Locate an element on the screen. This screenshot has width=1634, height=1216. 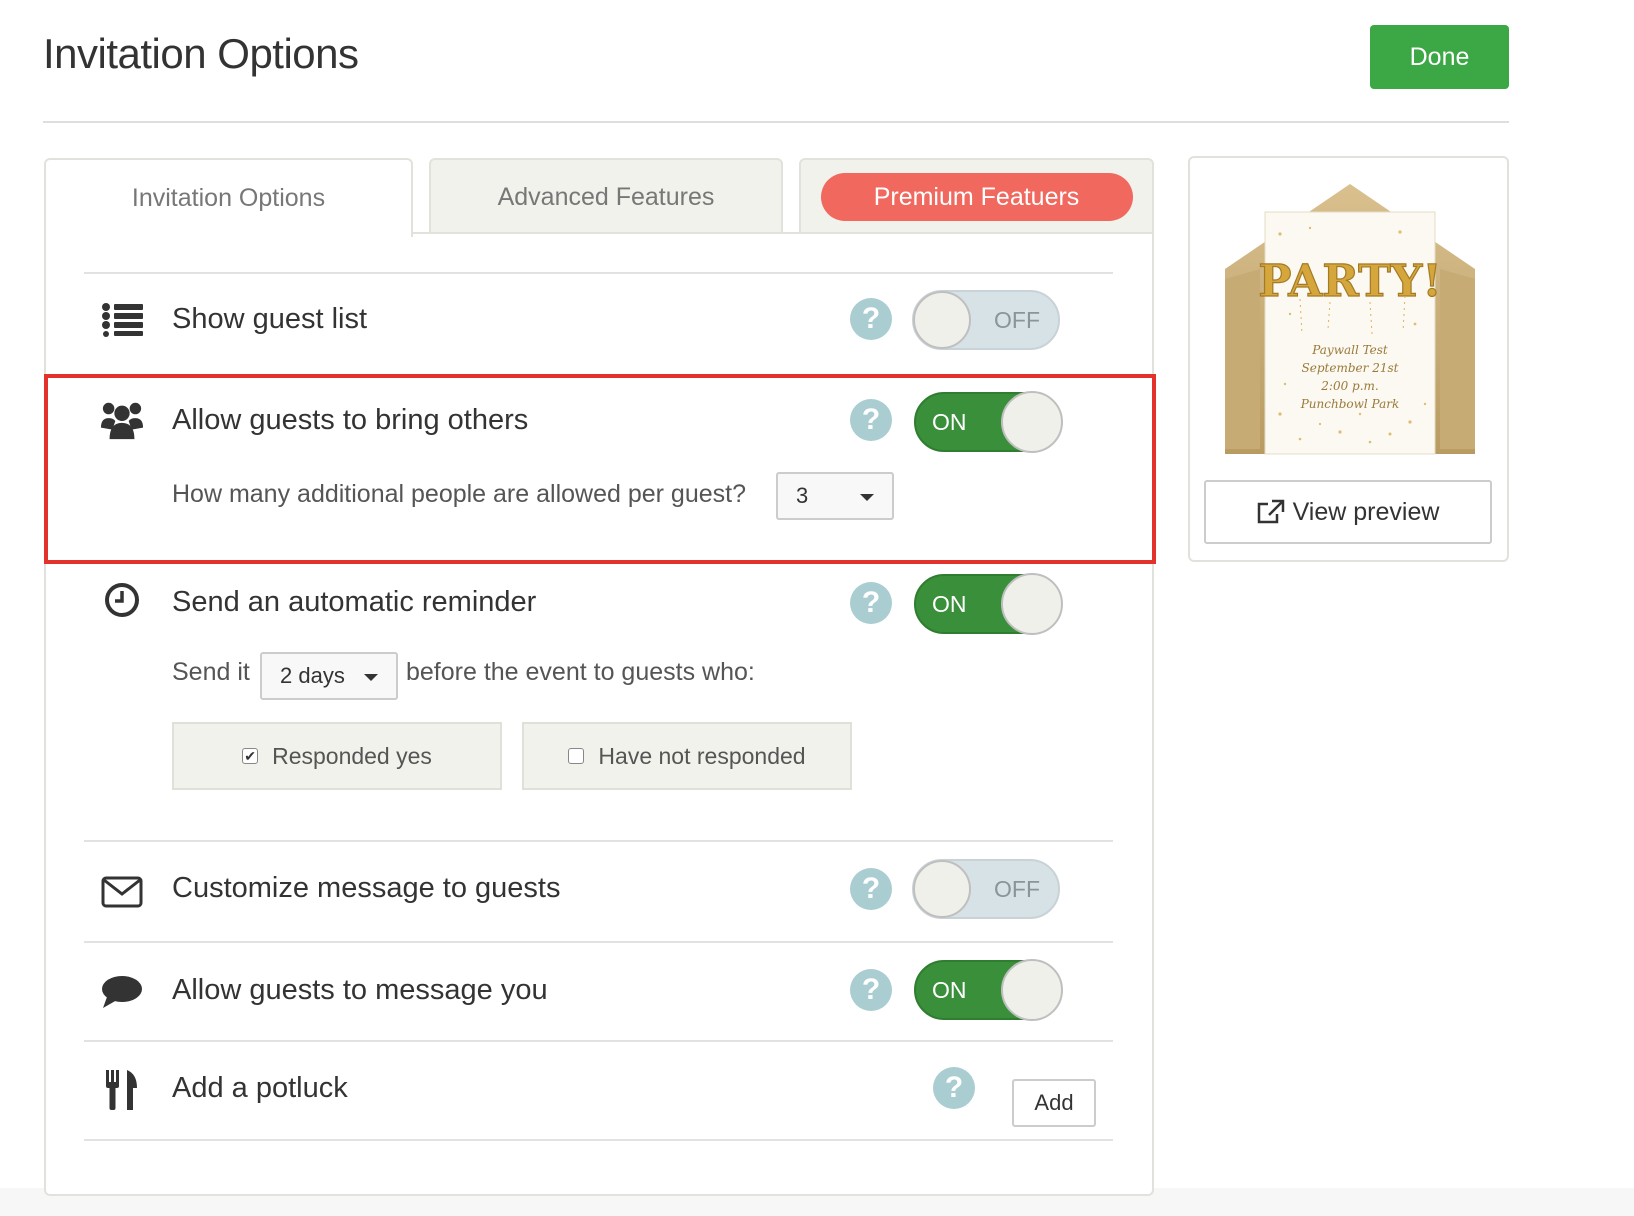
reminder-toggle: ON is located at coordinates (988, 604).